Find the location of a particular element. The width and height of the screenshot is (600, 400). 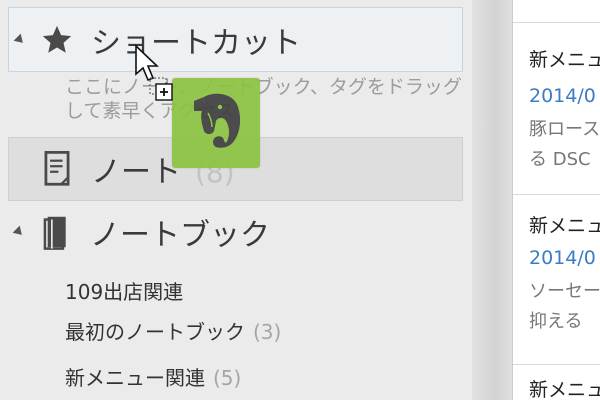

notebook-item-count: (3) is located at coordinates (267, 332).